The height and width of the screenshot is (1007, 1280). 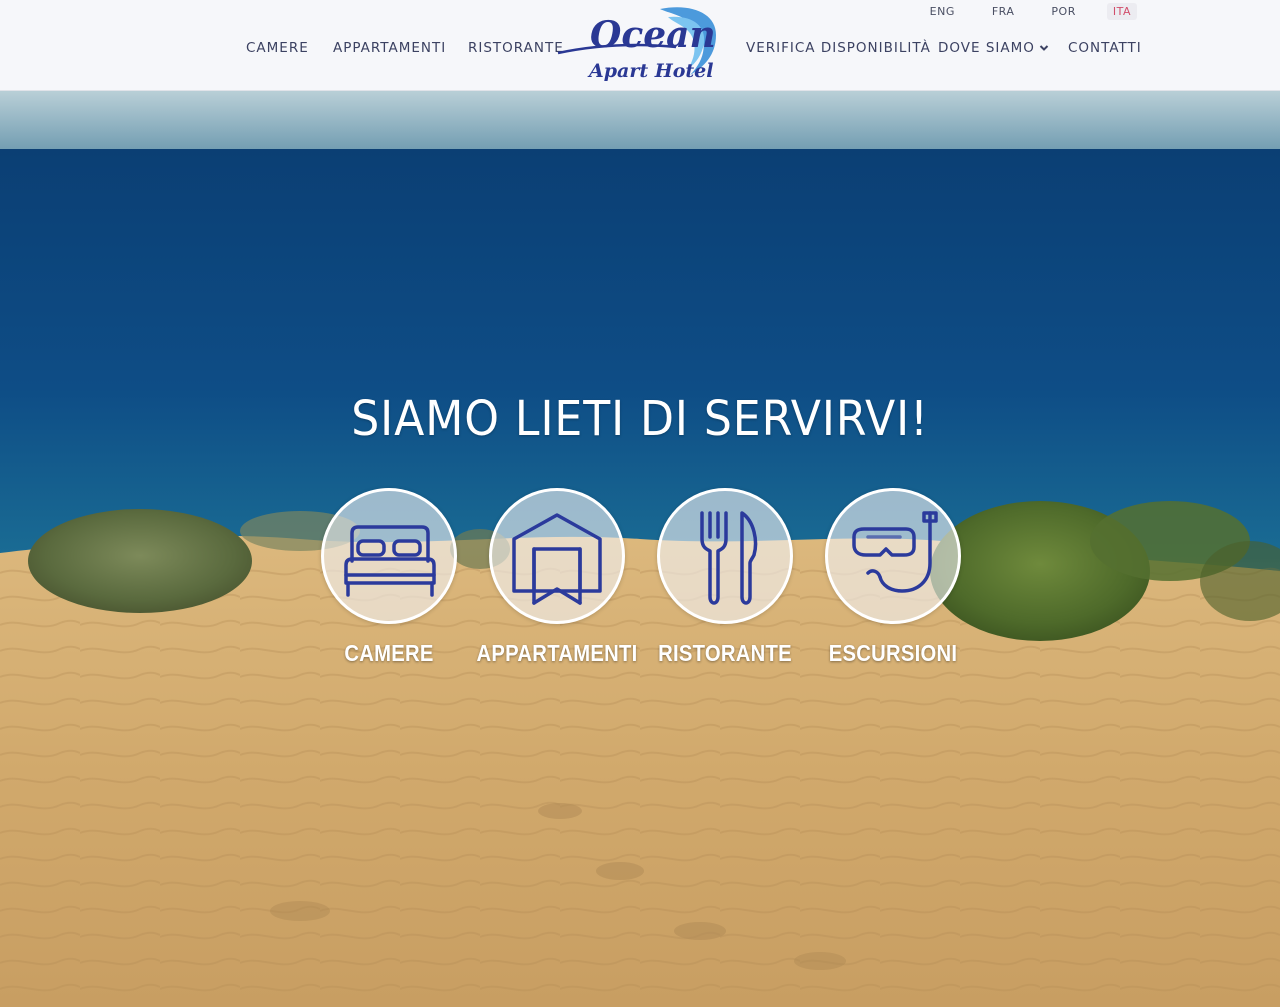 I want to click on nav-verifica-disponibilita: VERIFICA DISPONIBILITÀ, so click(x=838, y=50).